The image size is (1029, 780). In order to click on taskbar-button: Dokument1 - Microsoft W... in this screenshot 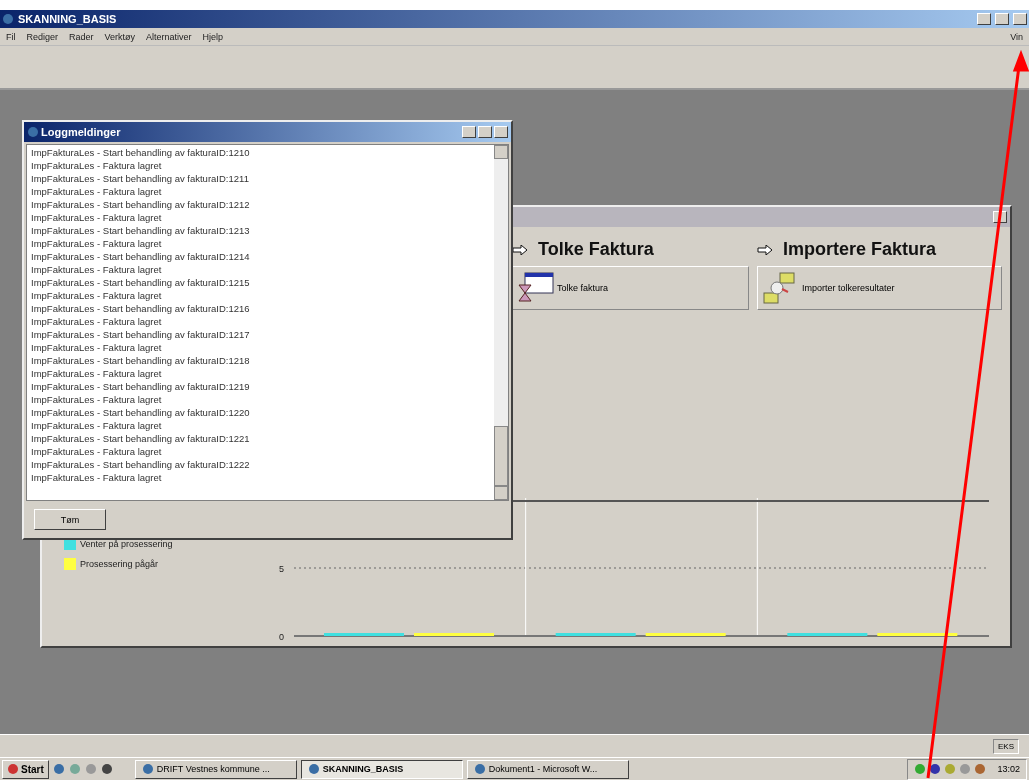, I will do `click(547, 769)`.